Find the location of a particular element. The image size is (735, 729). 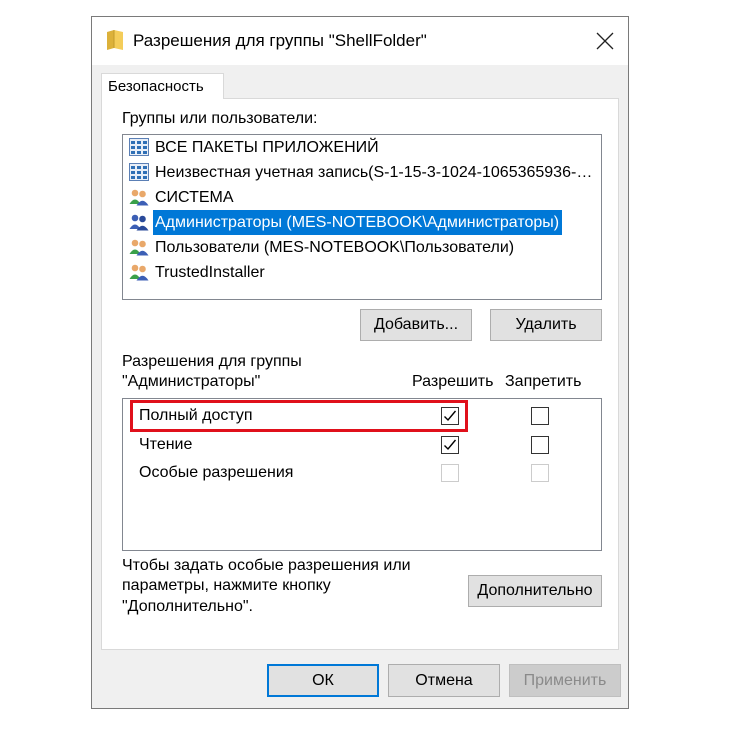

full-control-deny-checkbox is located at coordinates (540, 416).